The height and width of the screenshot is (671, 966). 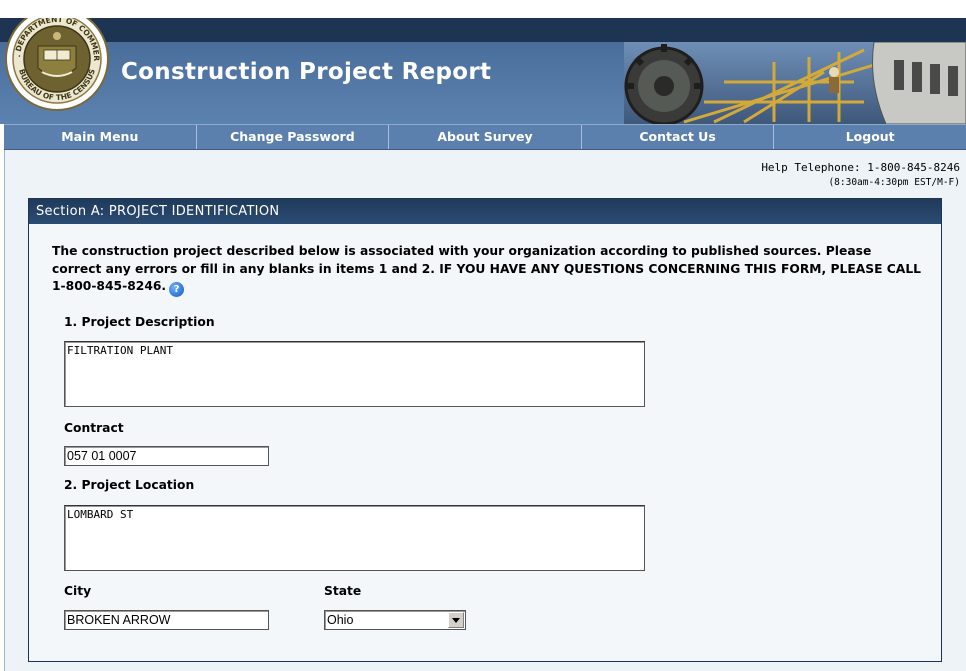 What do you see at coordinates (340, 620) in the screenshot?
I see `state-select-value: Ohio` at bounding box center [340, 620].